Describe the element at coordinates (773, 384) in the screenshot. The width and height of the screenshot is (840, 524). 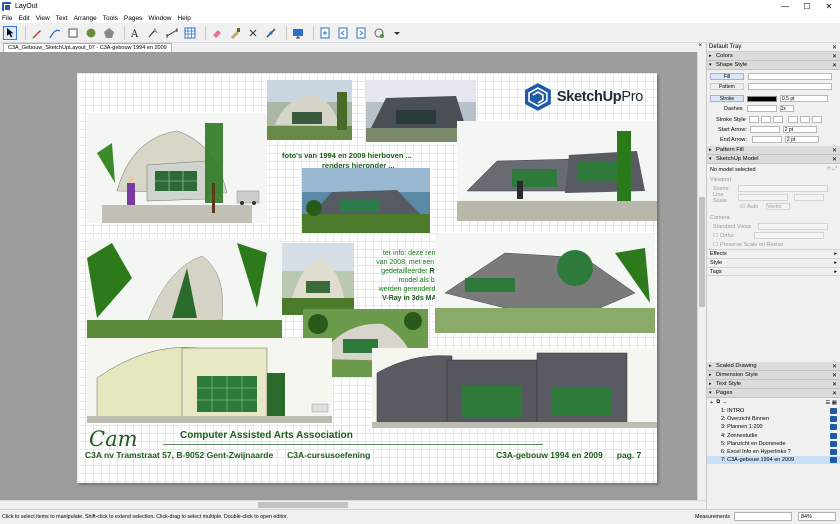
I see `panel-text-style: ▸ Text Style ✕` at that location.